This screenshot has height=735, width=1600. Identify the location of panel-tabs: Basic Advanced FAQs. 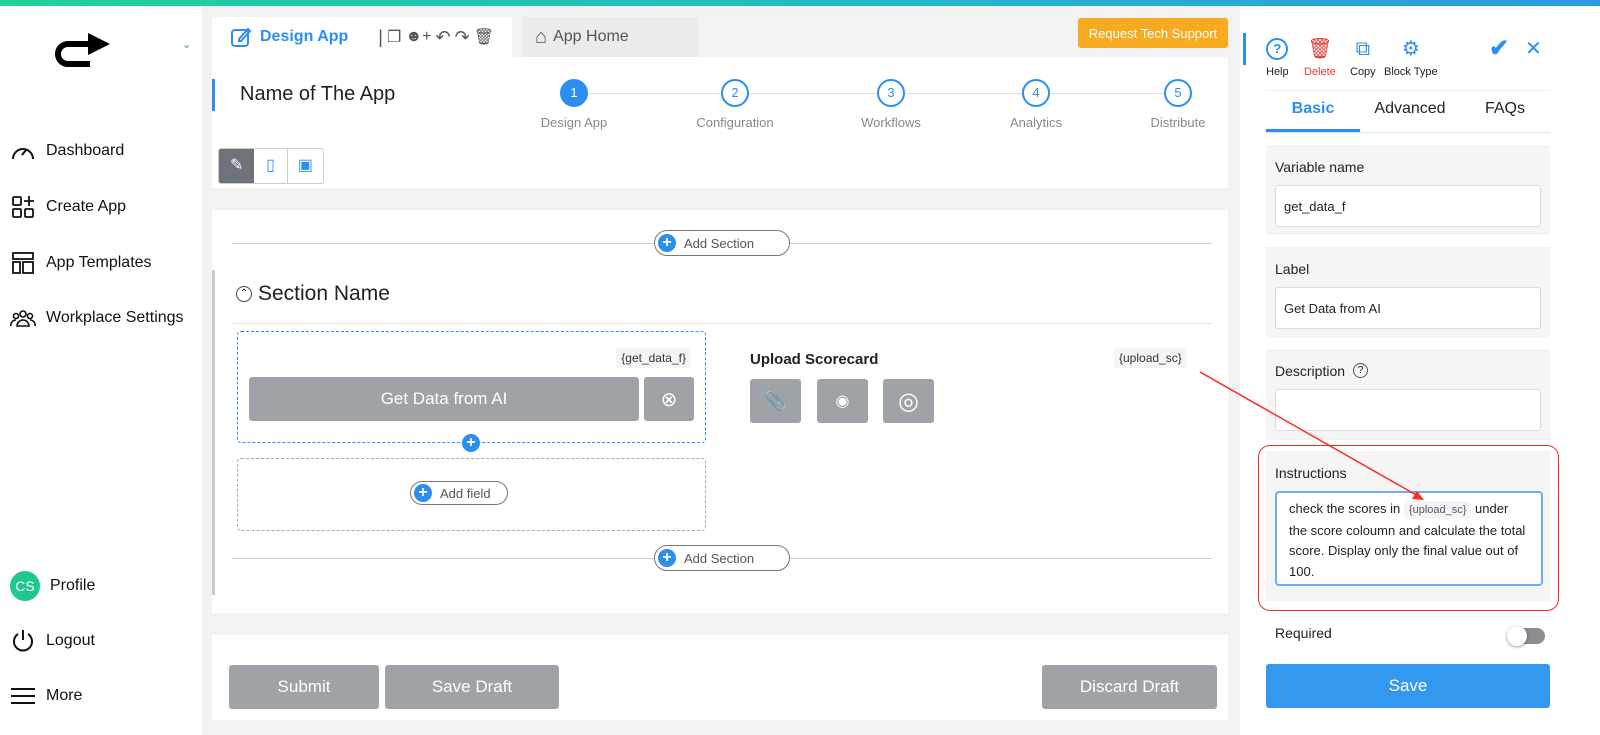
(1408, 116).